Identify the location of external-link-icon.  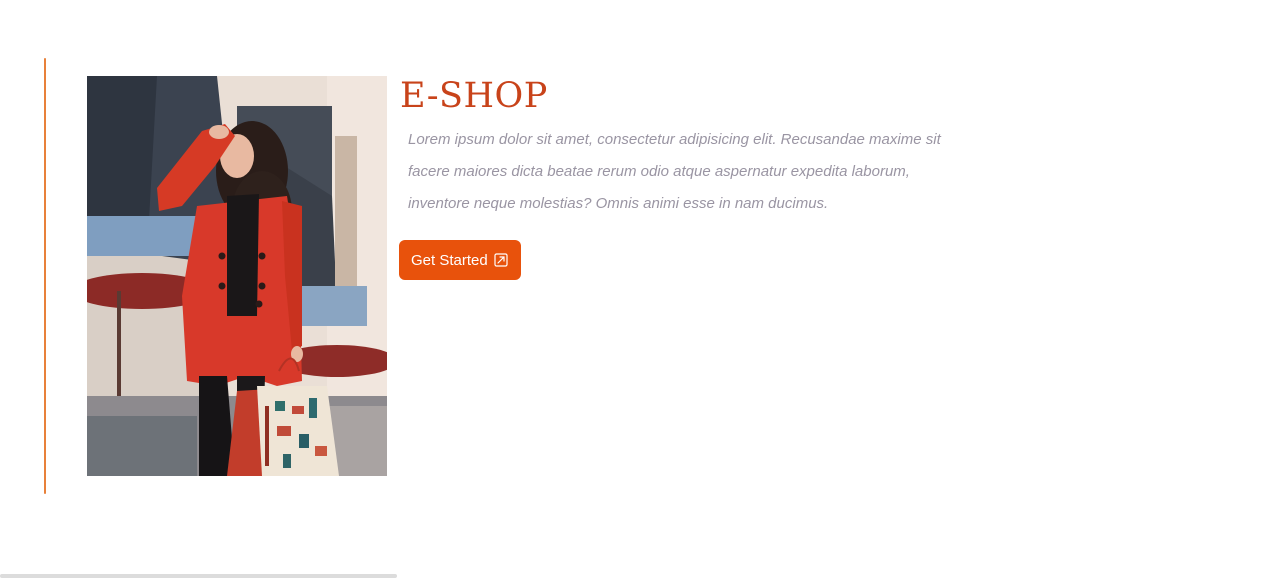
(501, 260).